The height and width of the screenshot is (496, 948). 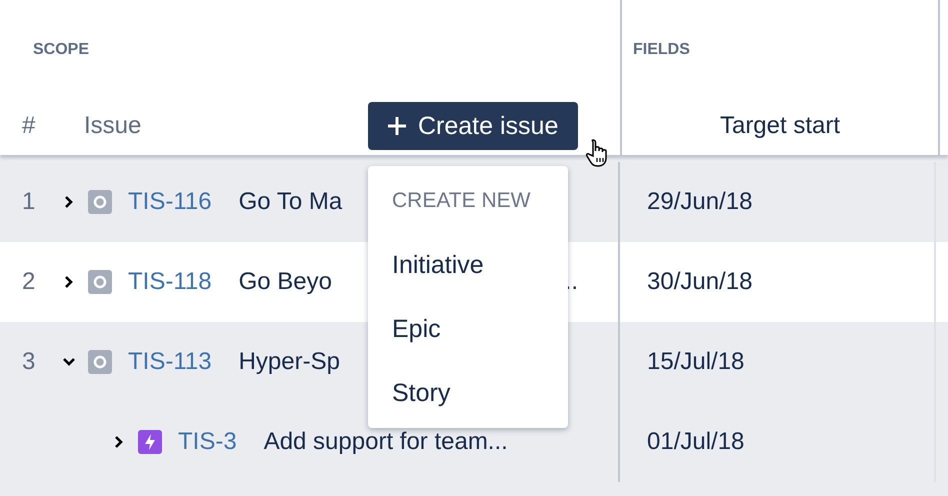 I want to click on row-number: 2, so click(x=29, y=282).